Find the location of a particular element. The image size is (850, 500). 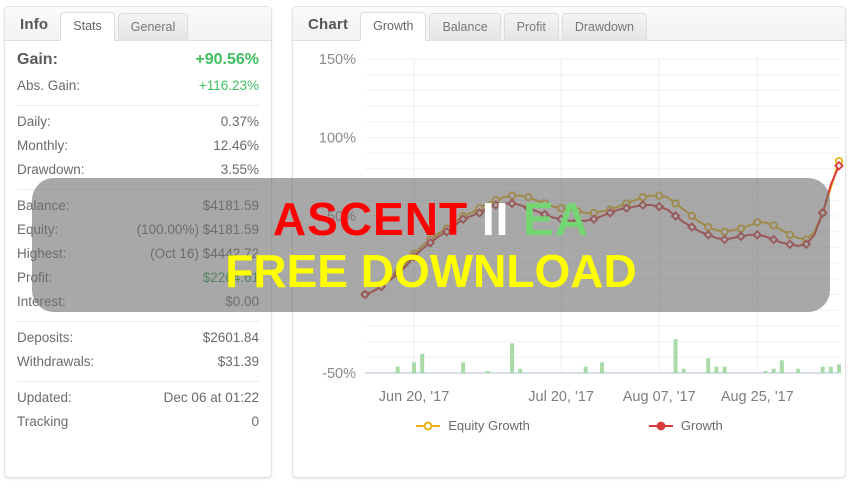

stat-value-withdrawals: $31.39 is located at coordinates (238, 361).